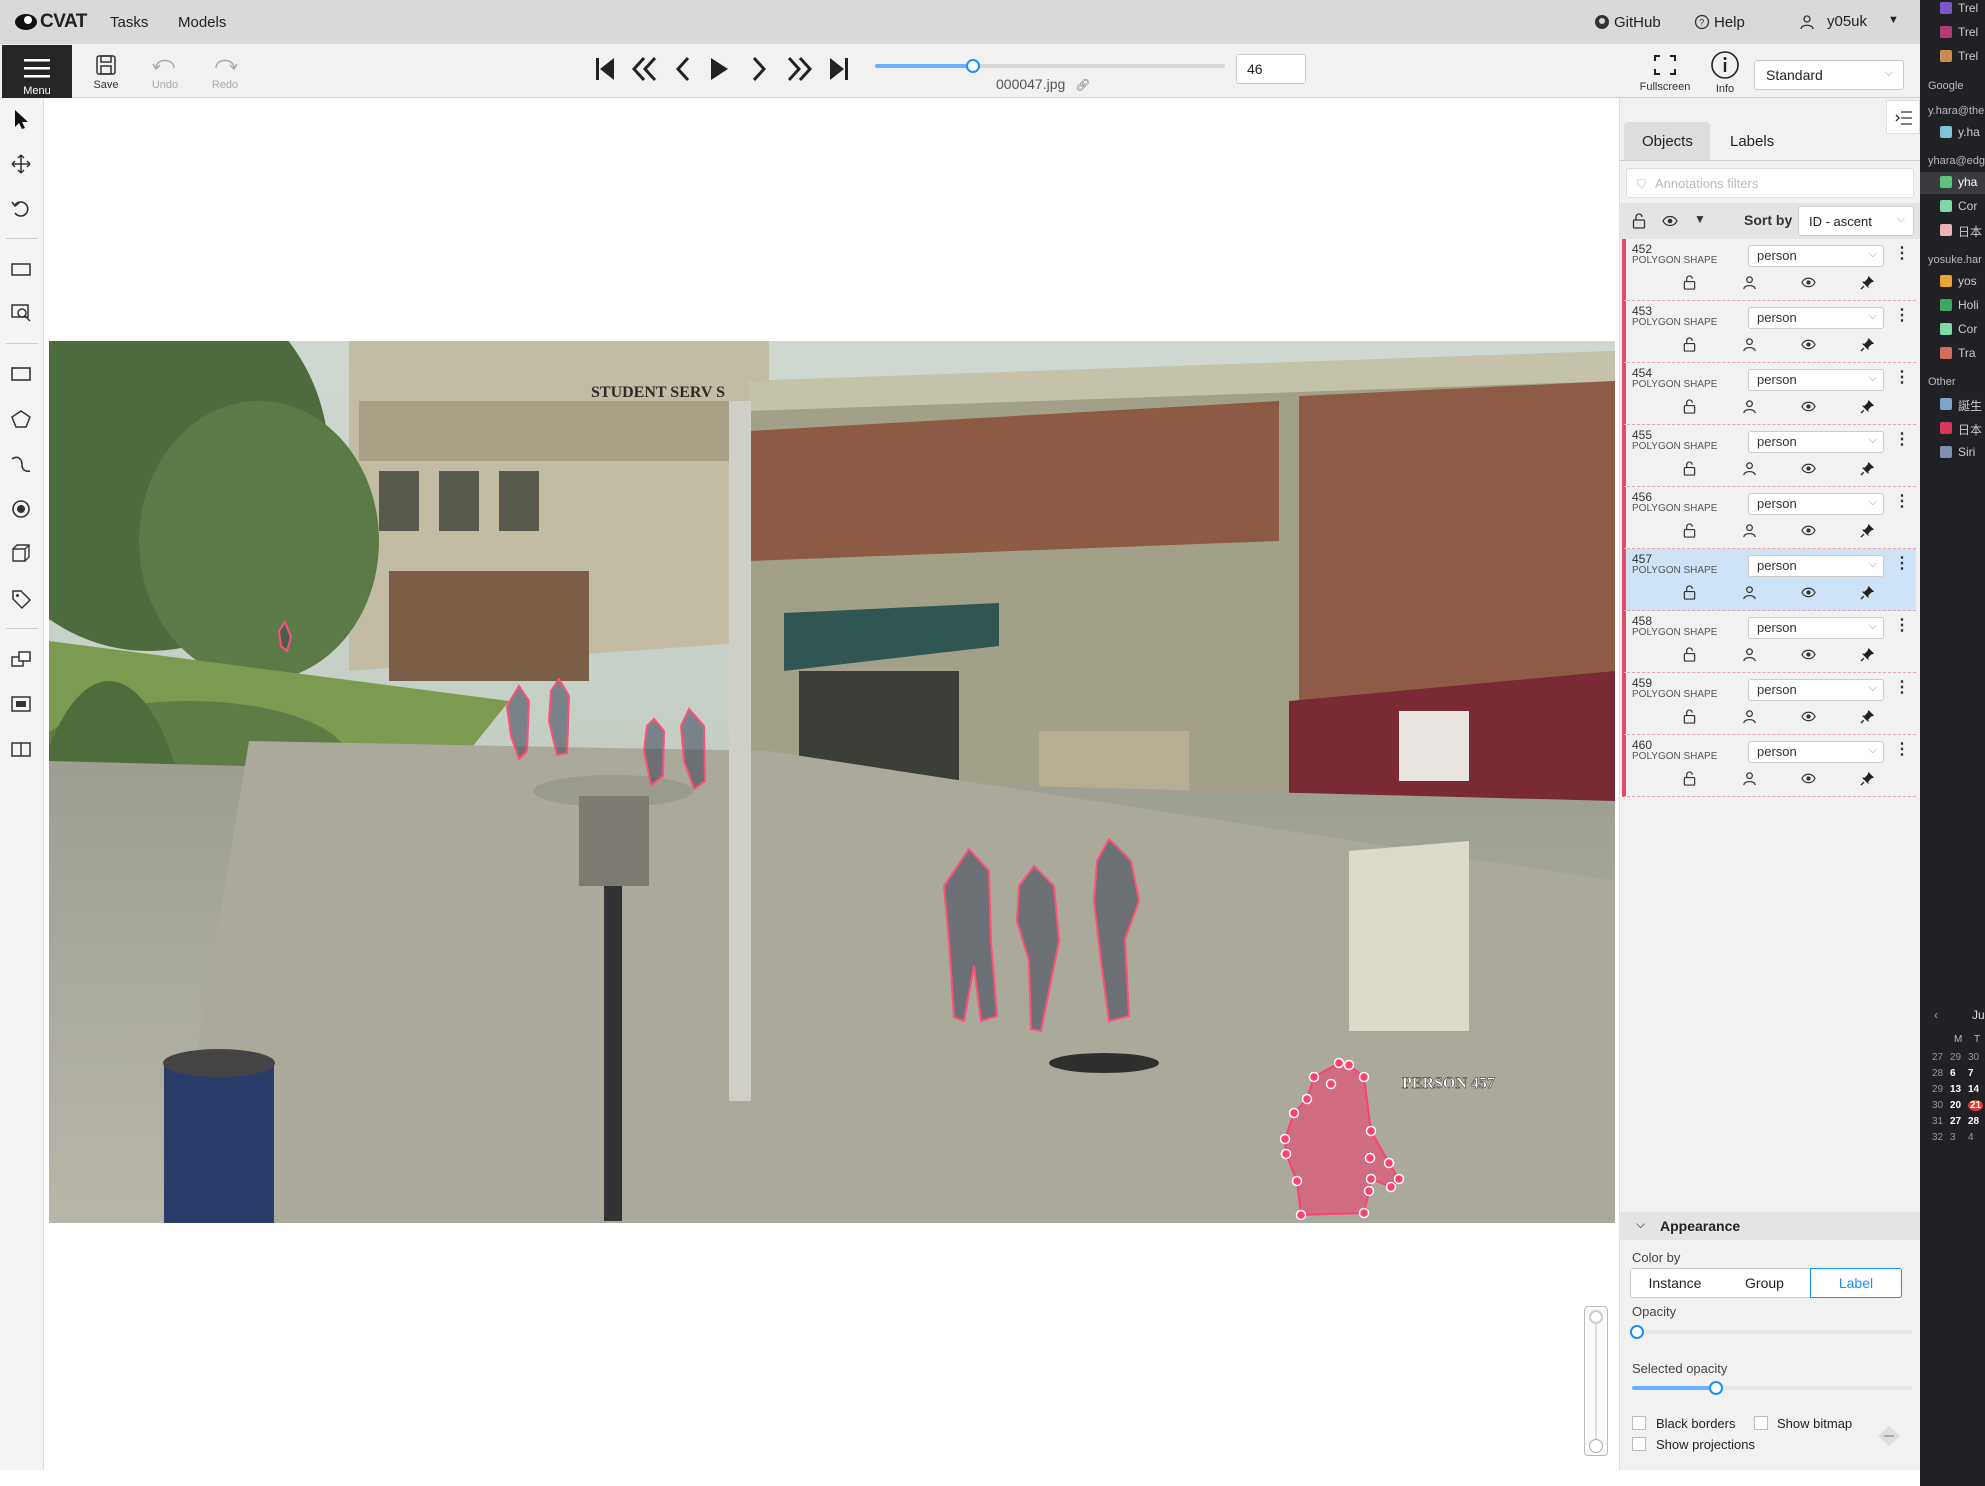  I want to click on object-item: 455 POLYGON SHAPE person ⌵ ⋮, so click(1769, 456).